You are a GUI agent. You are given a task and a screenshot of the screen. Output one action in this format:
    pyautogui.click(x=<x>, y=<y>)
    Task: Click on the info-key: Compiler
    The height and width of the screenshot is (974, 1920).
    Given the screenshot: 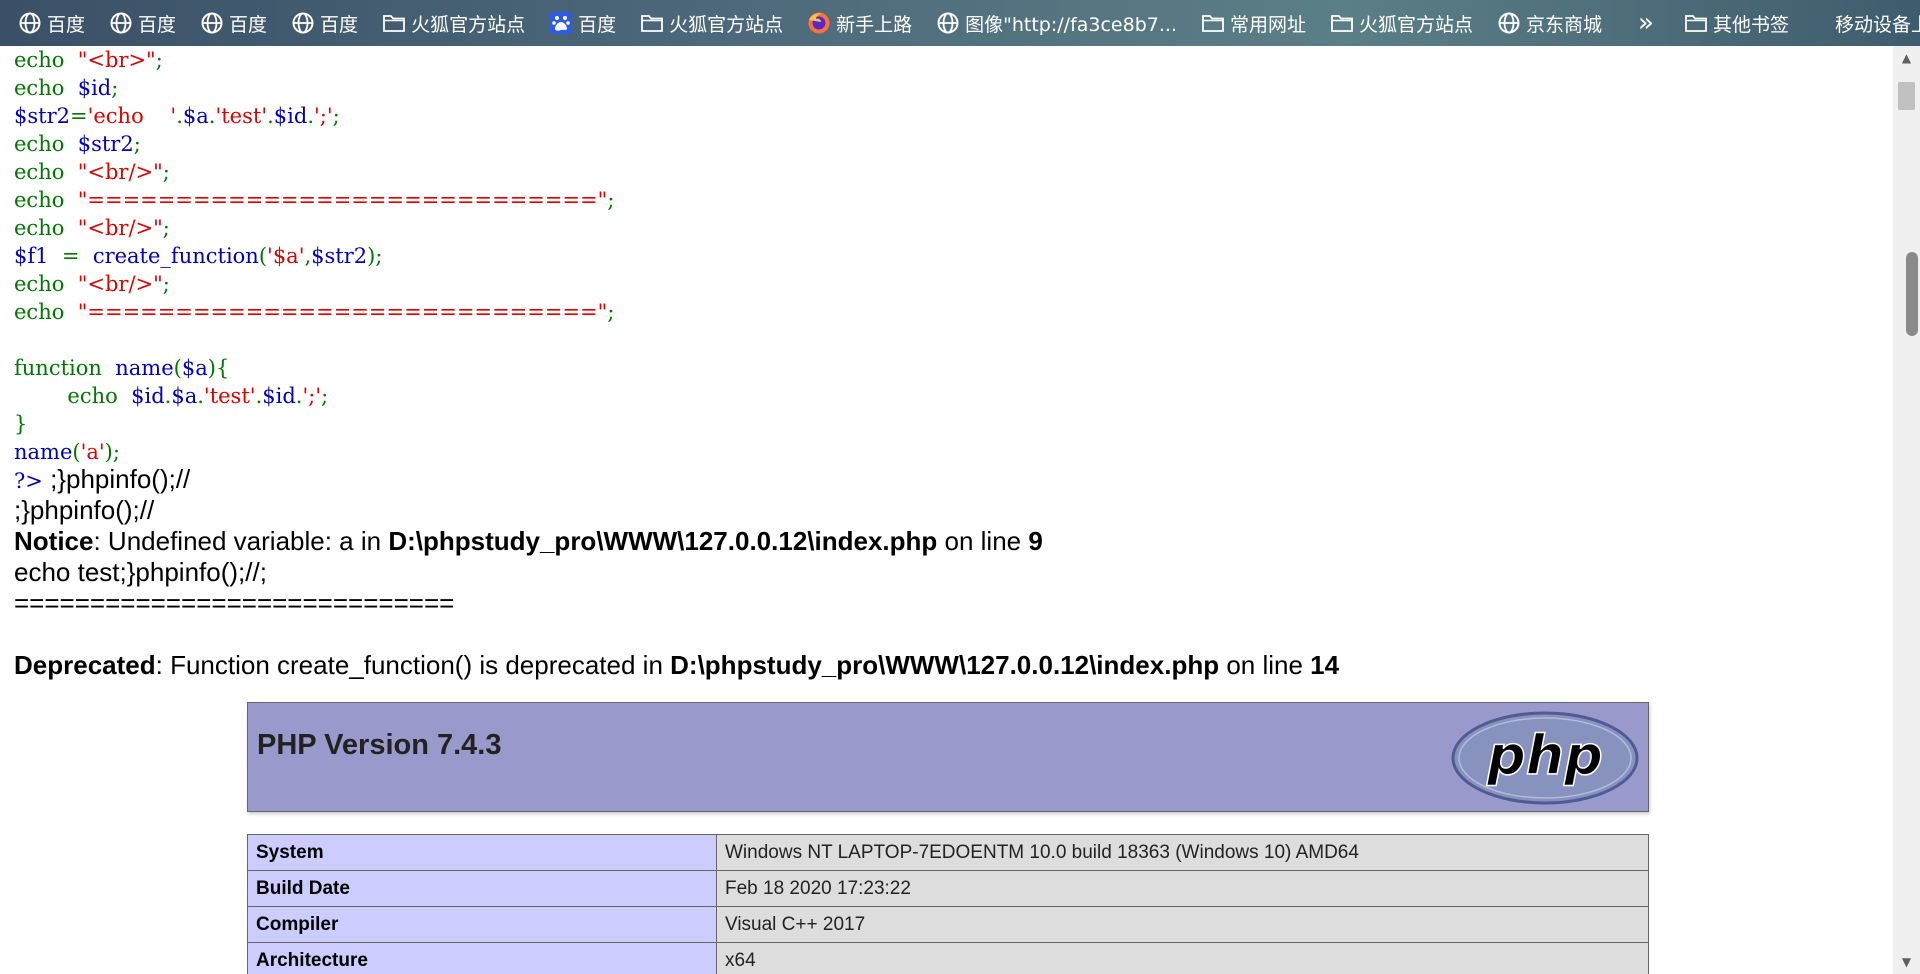 What is the action you would take?
    pyautogui.click(x=482, y=924)
    